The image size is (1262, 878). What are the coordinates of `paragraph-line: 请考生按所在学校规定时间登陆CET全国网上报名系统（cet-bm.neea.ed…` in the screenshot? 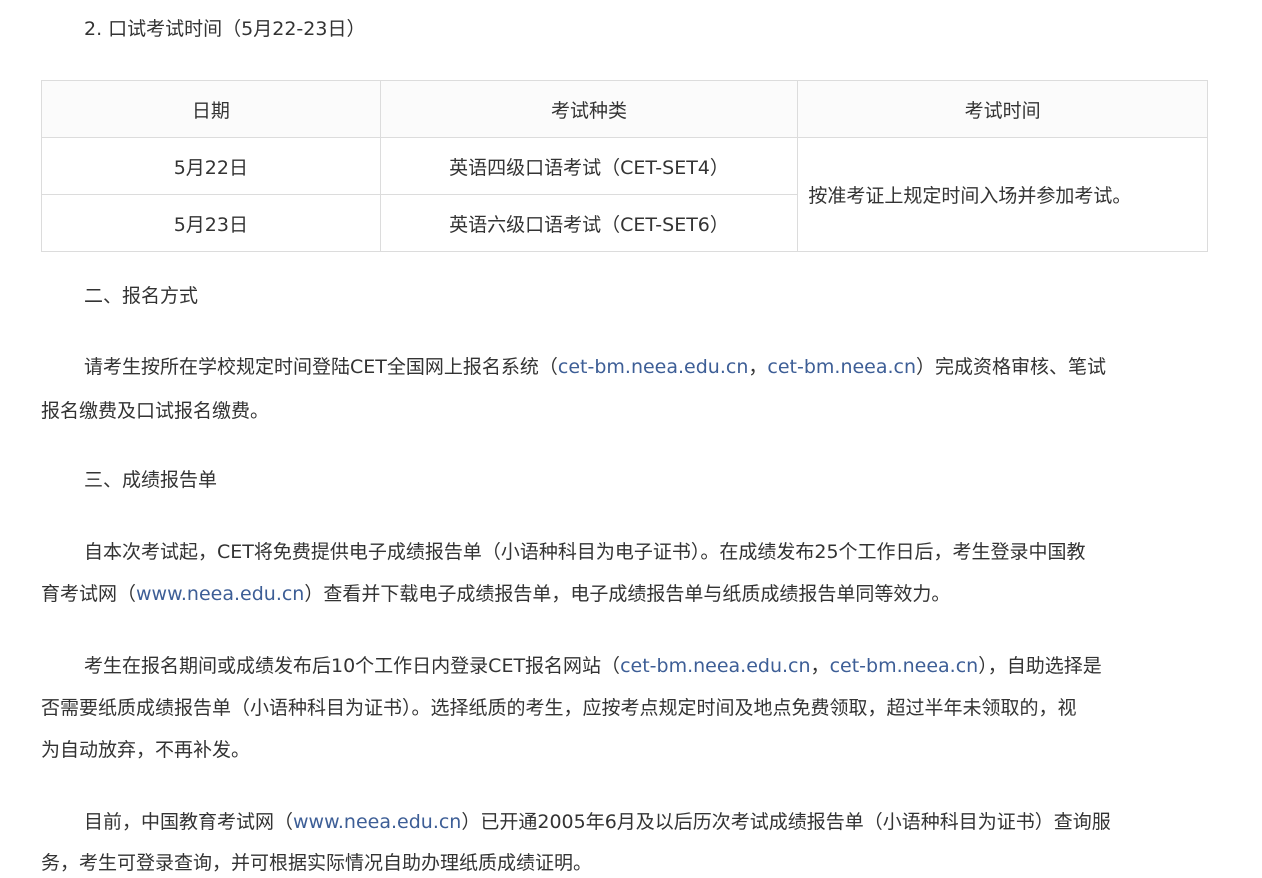 It's located at (595, 367).